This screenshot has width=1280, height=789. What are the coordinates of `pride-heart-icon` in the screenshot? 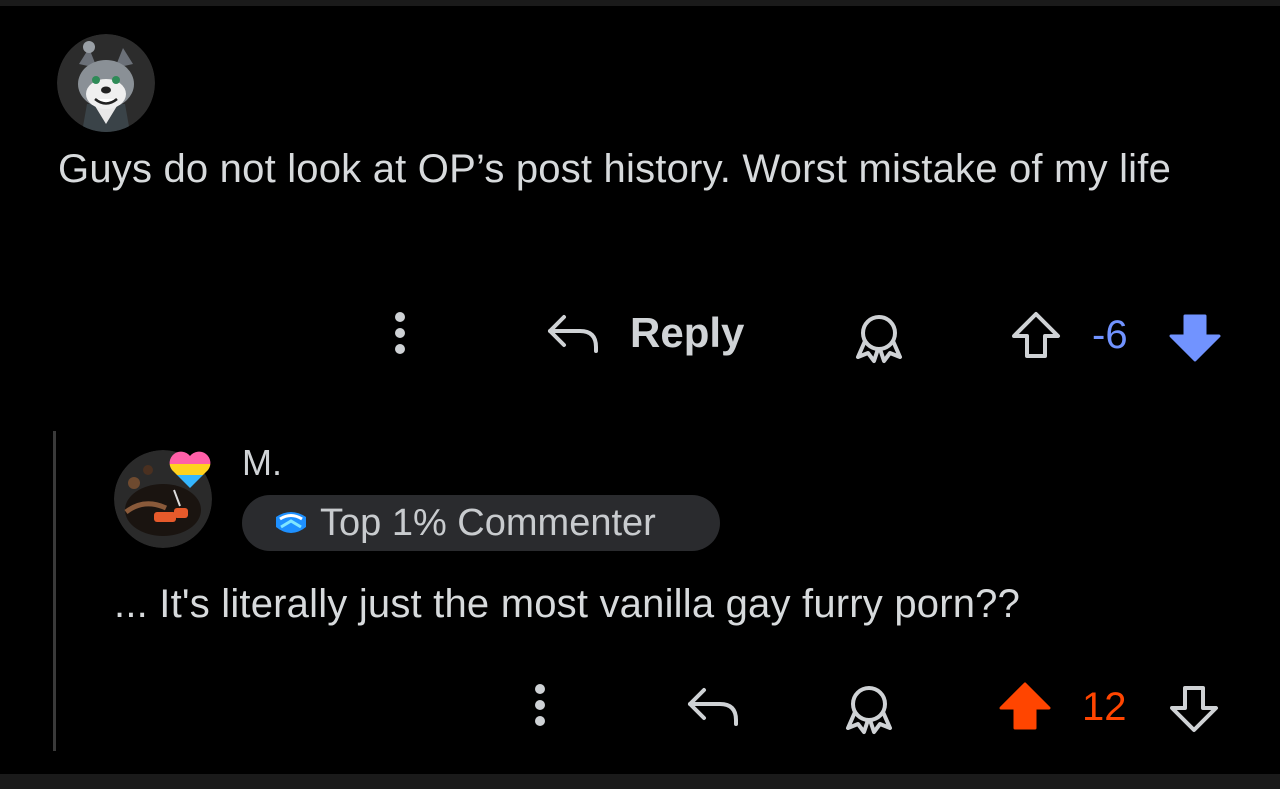 It's located at (190, 469).